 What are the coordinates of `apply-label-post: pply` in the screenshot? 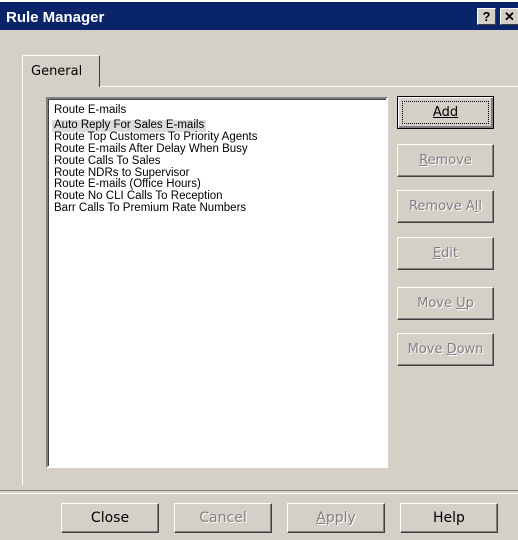 It's located at (340, 518).